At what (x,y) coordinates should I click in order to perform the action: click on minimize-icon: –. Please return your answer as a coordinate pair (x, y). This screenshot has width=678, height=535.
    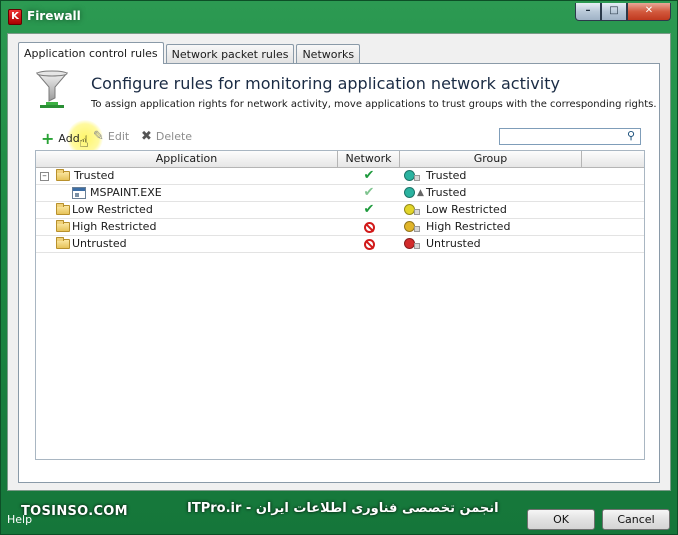
    Looking at the image, I should click on (588, 12).